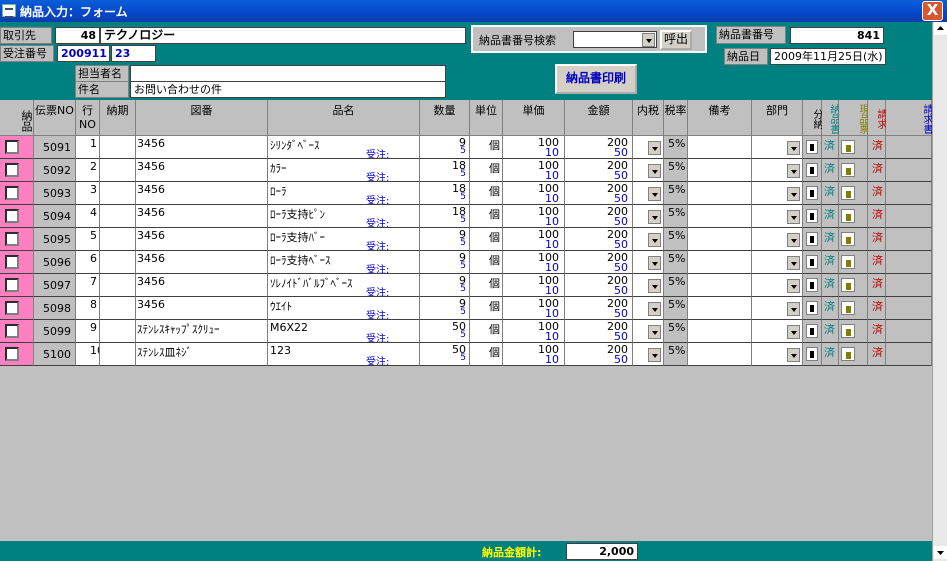 Image resolution: width=947 pixels, height=561 pixels. What do you see at coordinates (88, 193) in the screenshot?
I see `line-no-cell: 3` at bounding box center [88, 193].